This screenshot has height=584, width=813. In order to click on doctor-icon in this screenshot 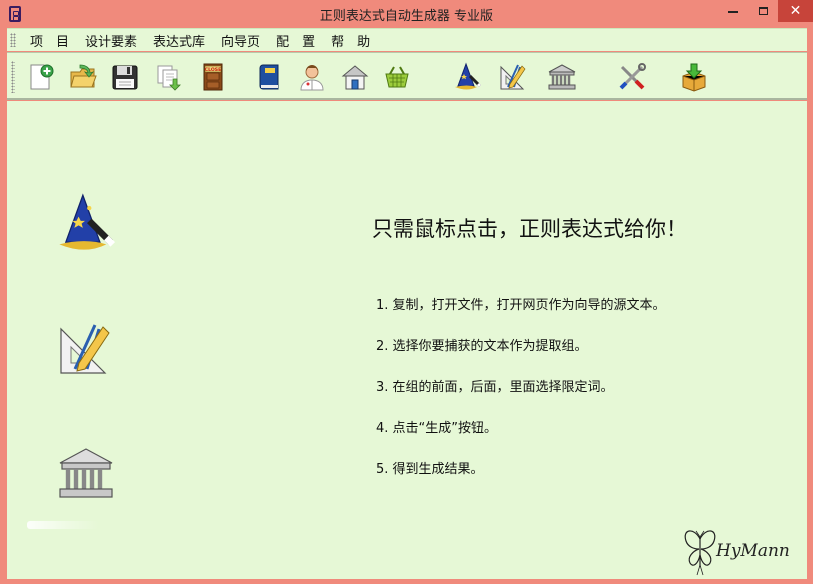, I will do `click(312, 78)`.